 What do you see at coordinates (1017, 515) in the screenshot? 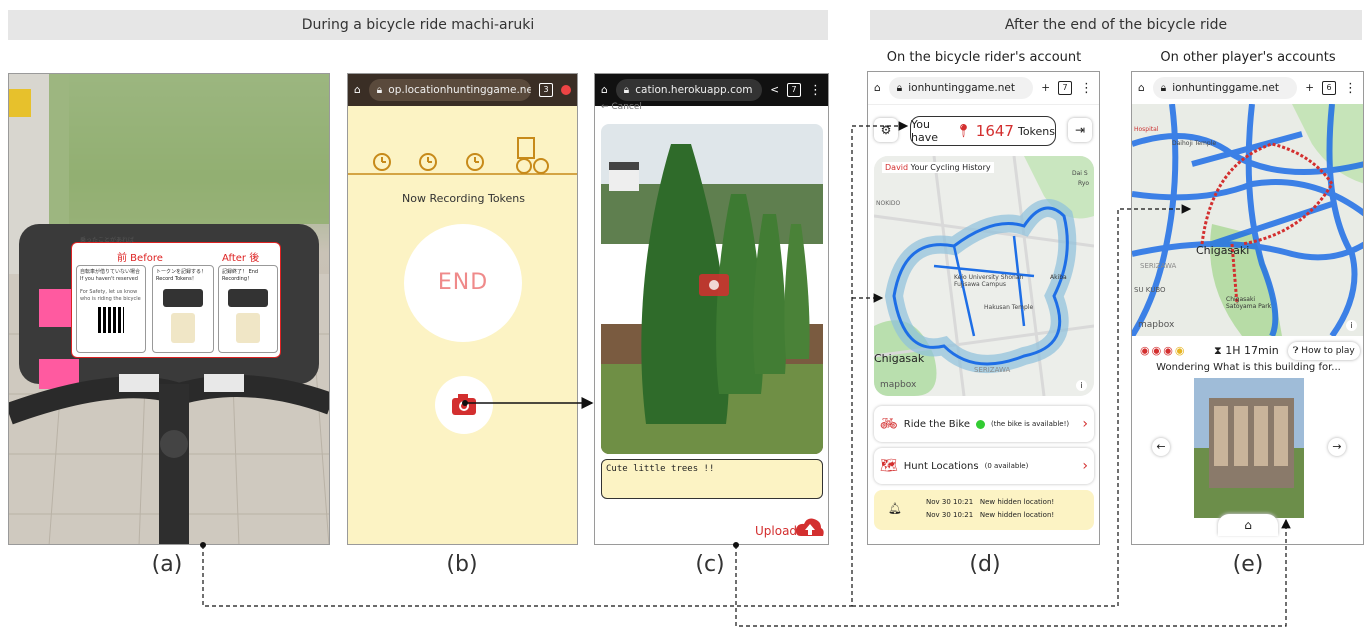
I see `notification-text: New hidden location!` at bounding box center [1017, 515].